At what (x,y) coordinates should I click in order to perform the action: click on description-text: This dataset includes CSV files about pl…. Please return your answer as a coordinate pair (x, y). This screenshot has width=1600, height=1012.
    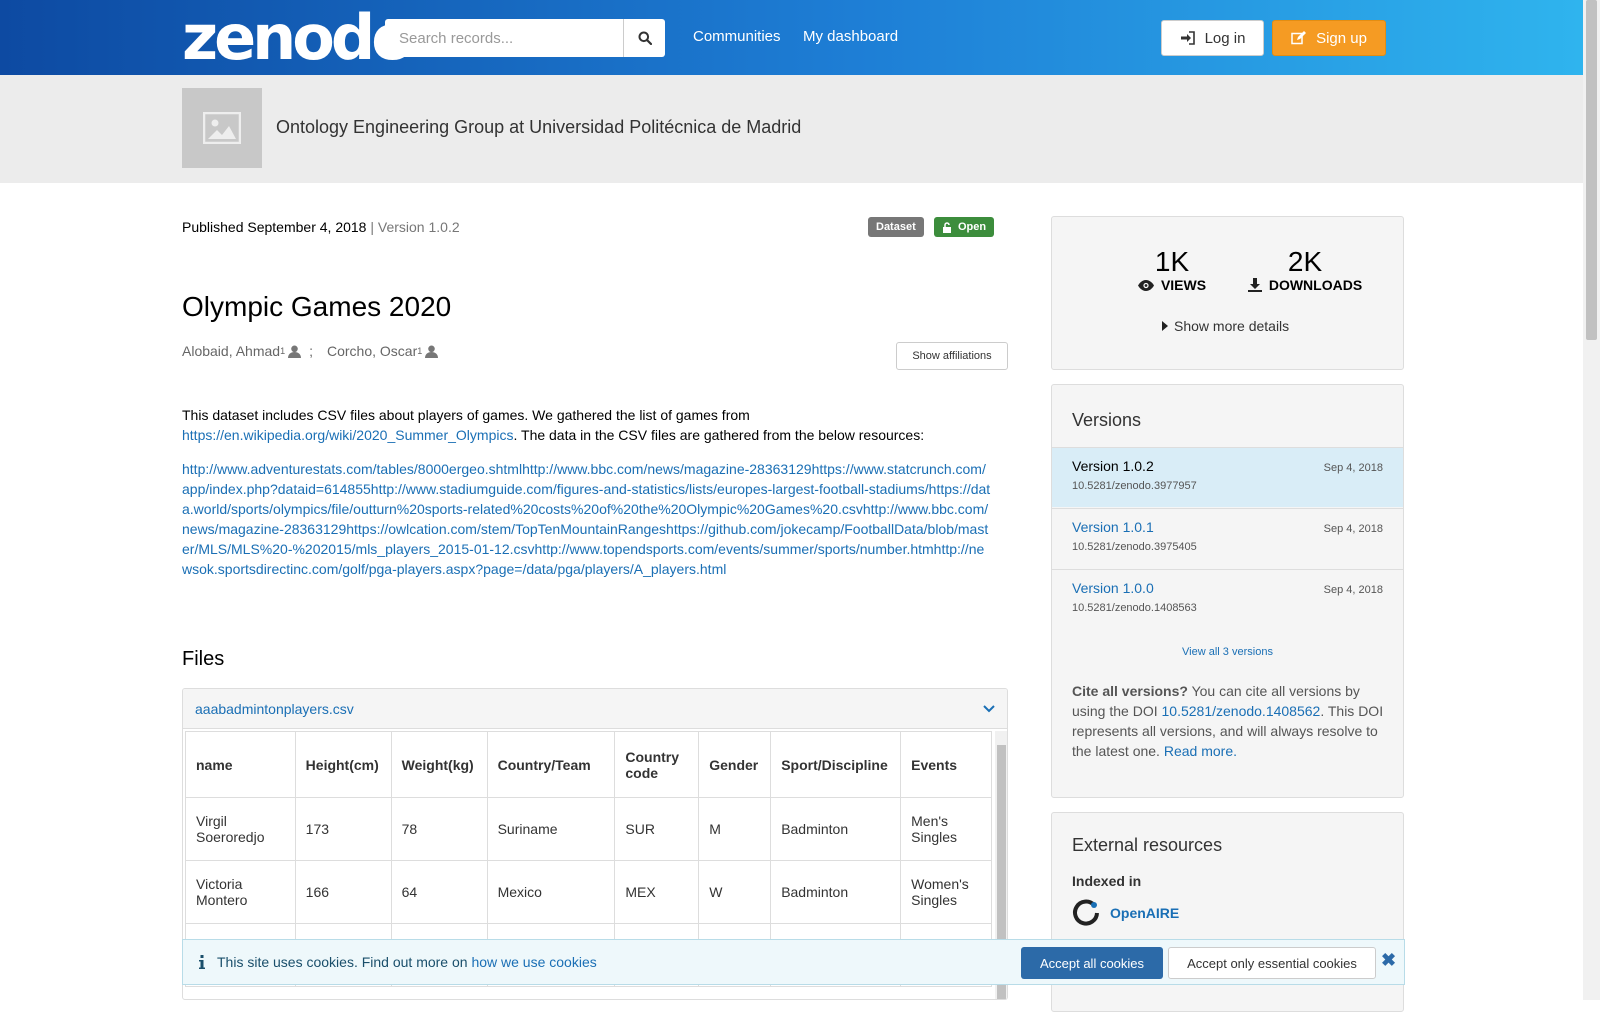
    Looking at the image, I should click on (466, 415).